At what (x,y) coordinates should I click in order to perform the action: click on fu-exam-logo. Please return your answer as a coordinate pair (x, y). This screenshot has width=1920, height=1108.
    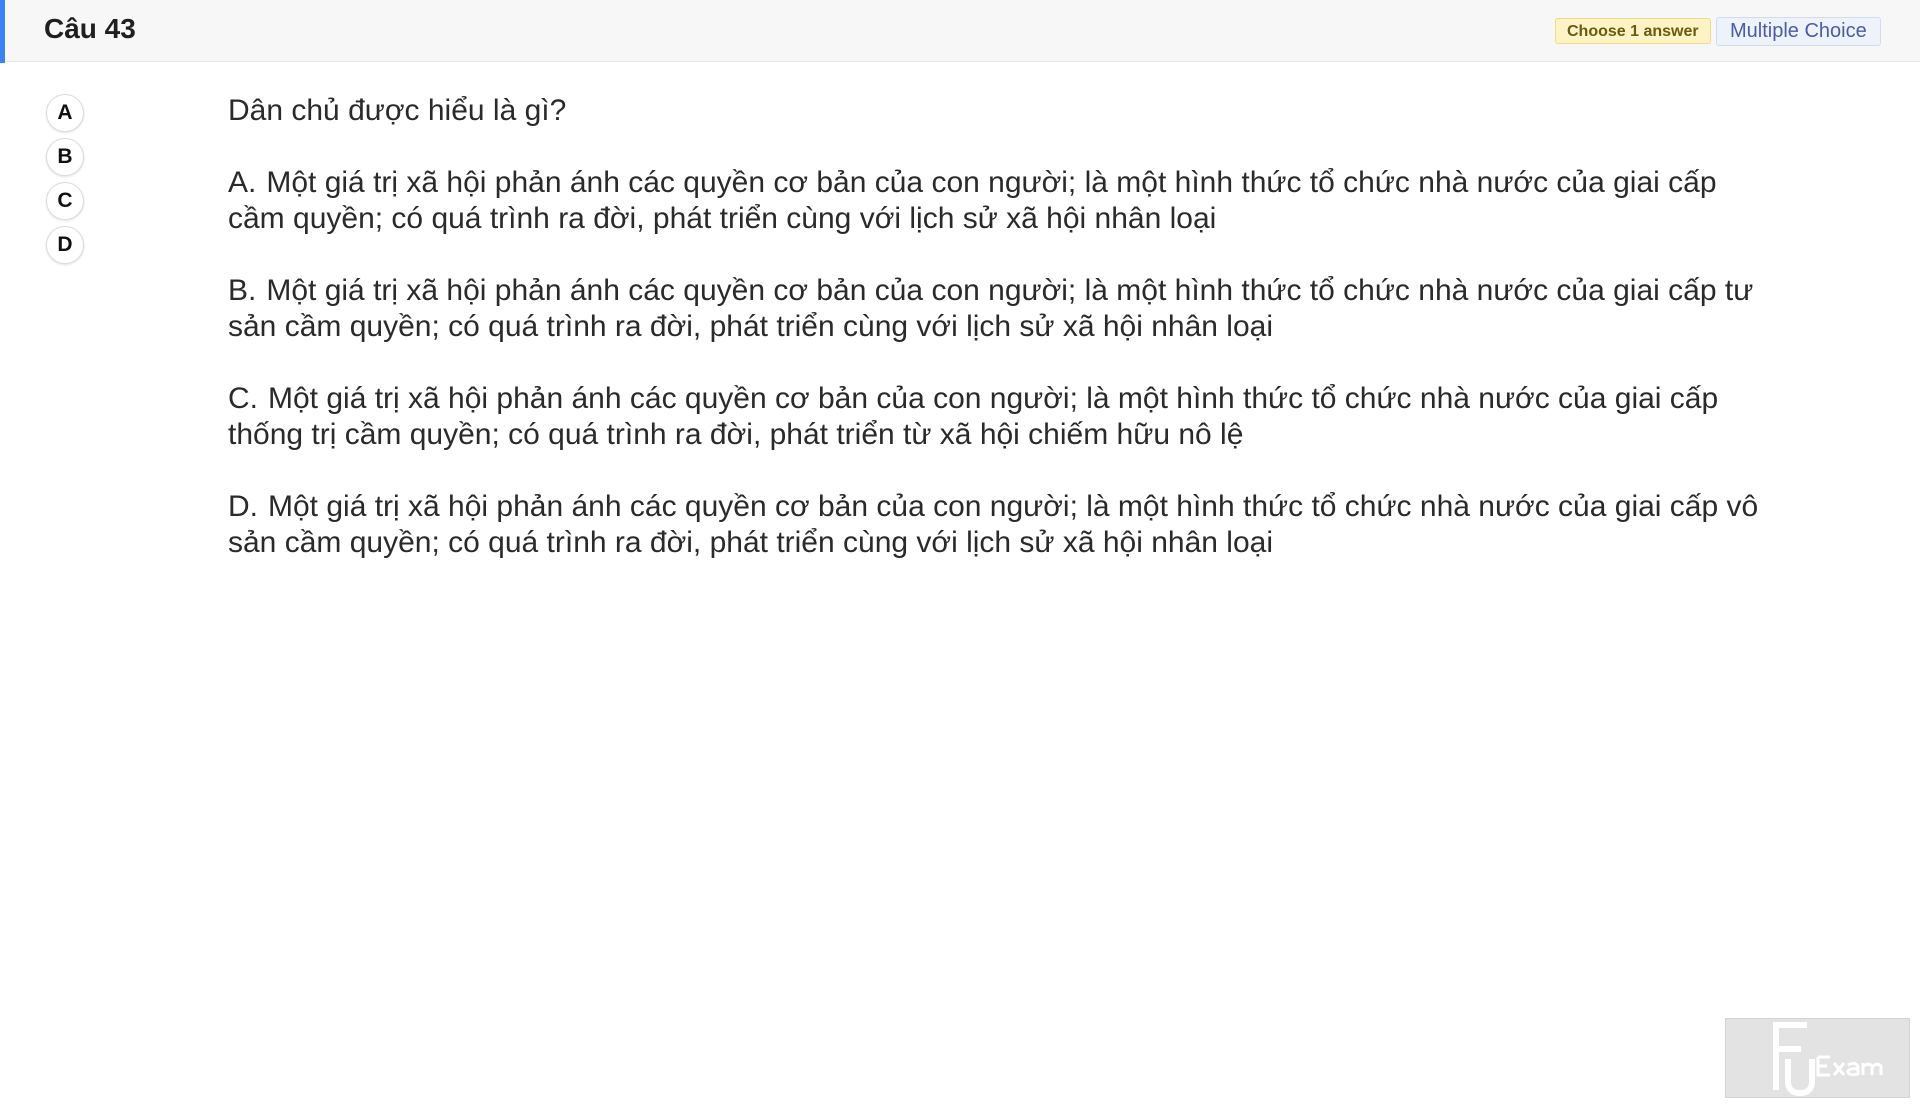
    Looking at the image, I should click on (1817, 1058).